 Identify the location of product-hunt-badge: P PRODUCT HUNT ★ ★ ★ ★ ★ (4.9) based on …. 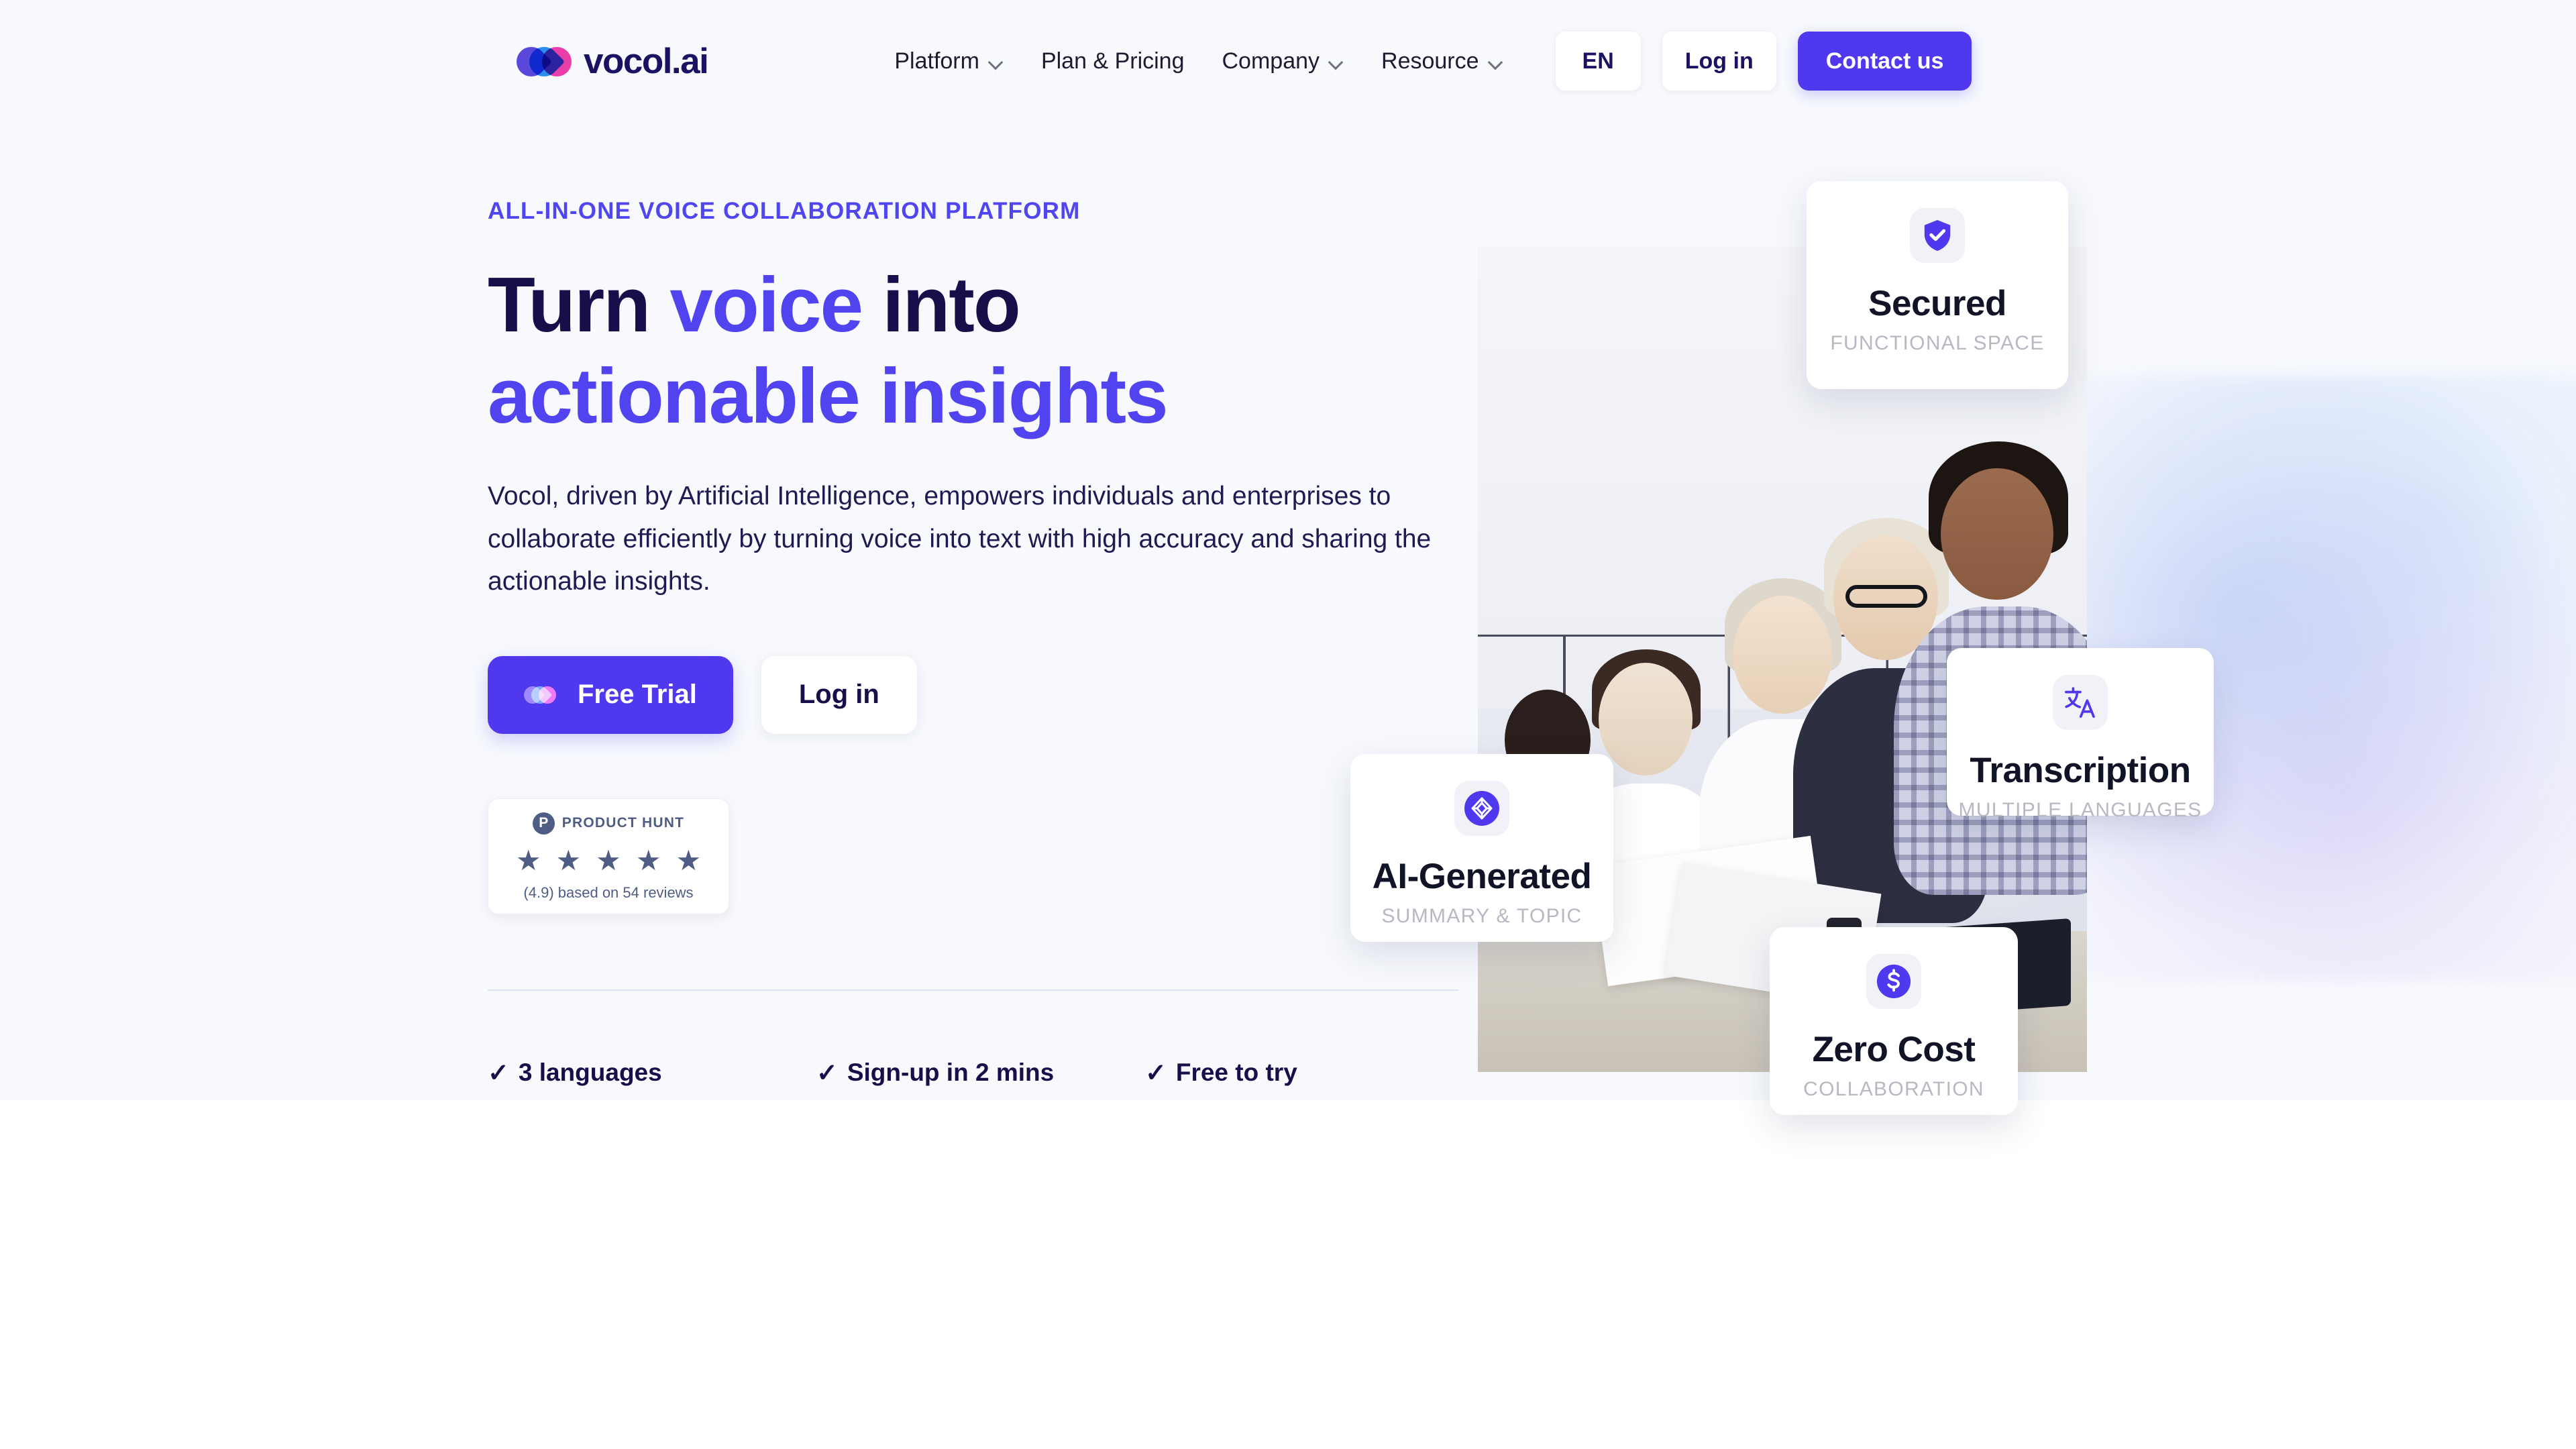
(608, 856).